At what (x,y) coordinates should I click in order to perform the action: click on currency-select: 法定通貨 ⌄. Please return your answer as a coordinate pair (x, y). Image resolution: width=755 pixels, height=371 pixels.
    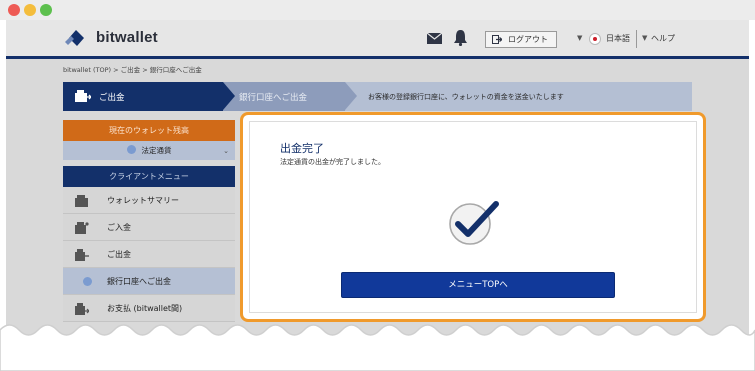
    Looking at the image, I should click on (149, 150).